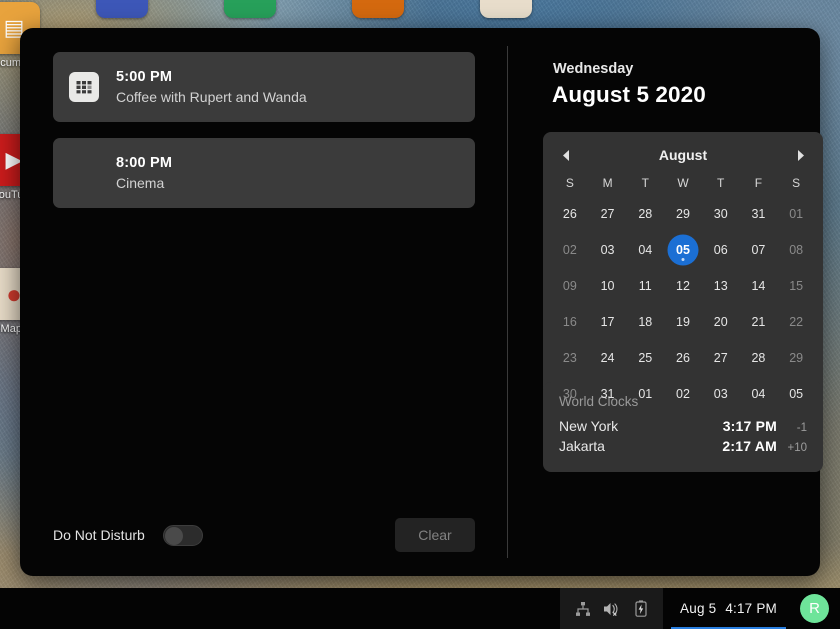 Image resolution: width=840 pixels, height=629 pixels. Describe the element at coordinates (800, 155) in the screenshot. I see `chevron-right-icon` at that location.